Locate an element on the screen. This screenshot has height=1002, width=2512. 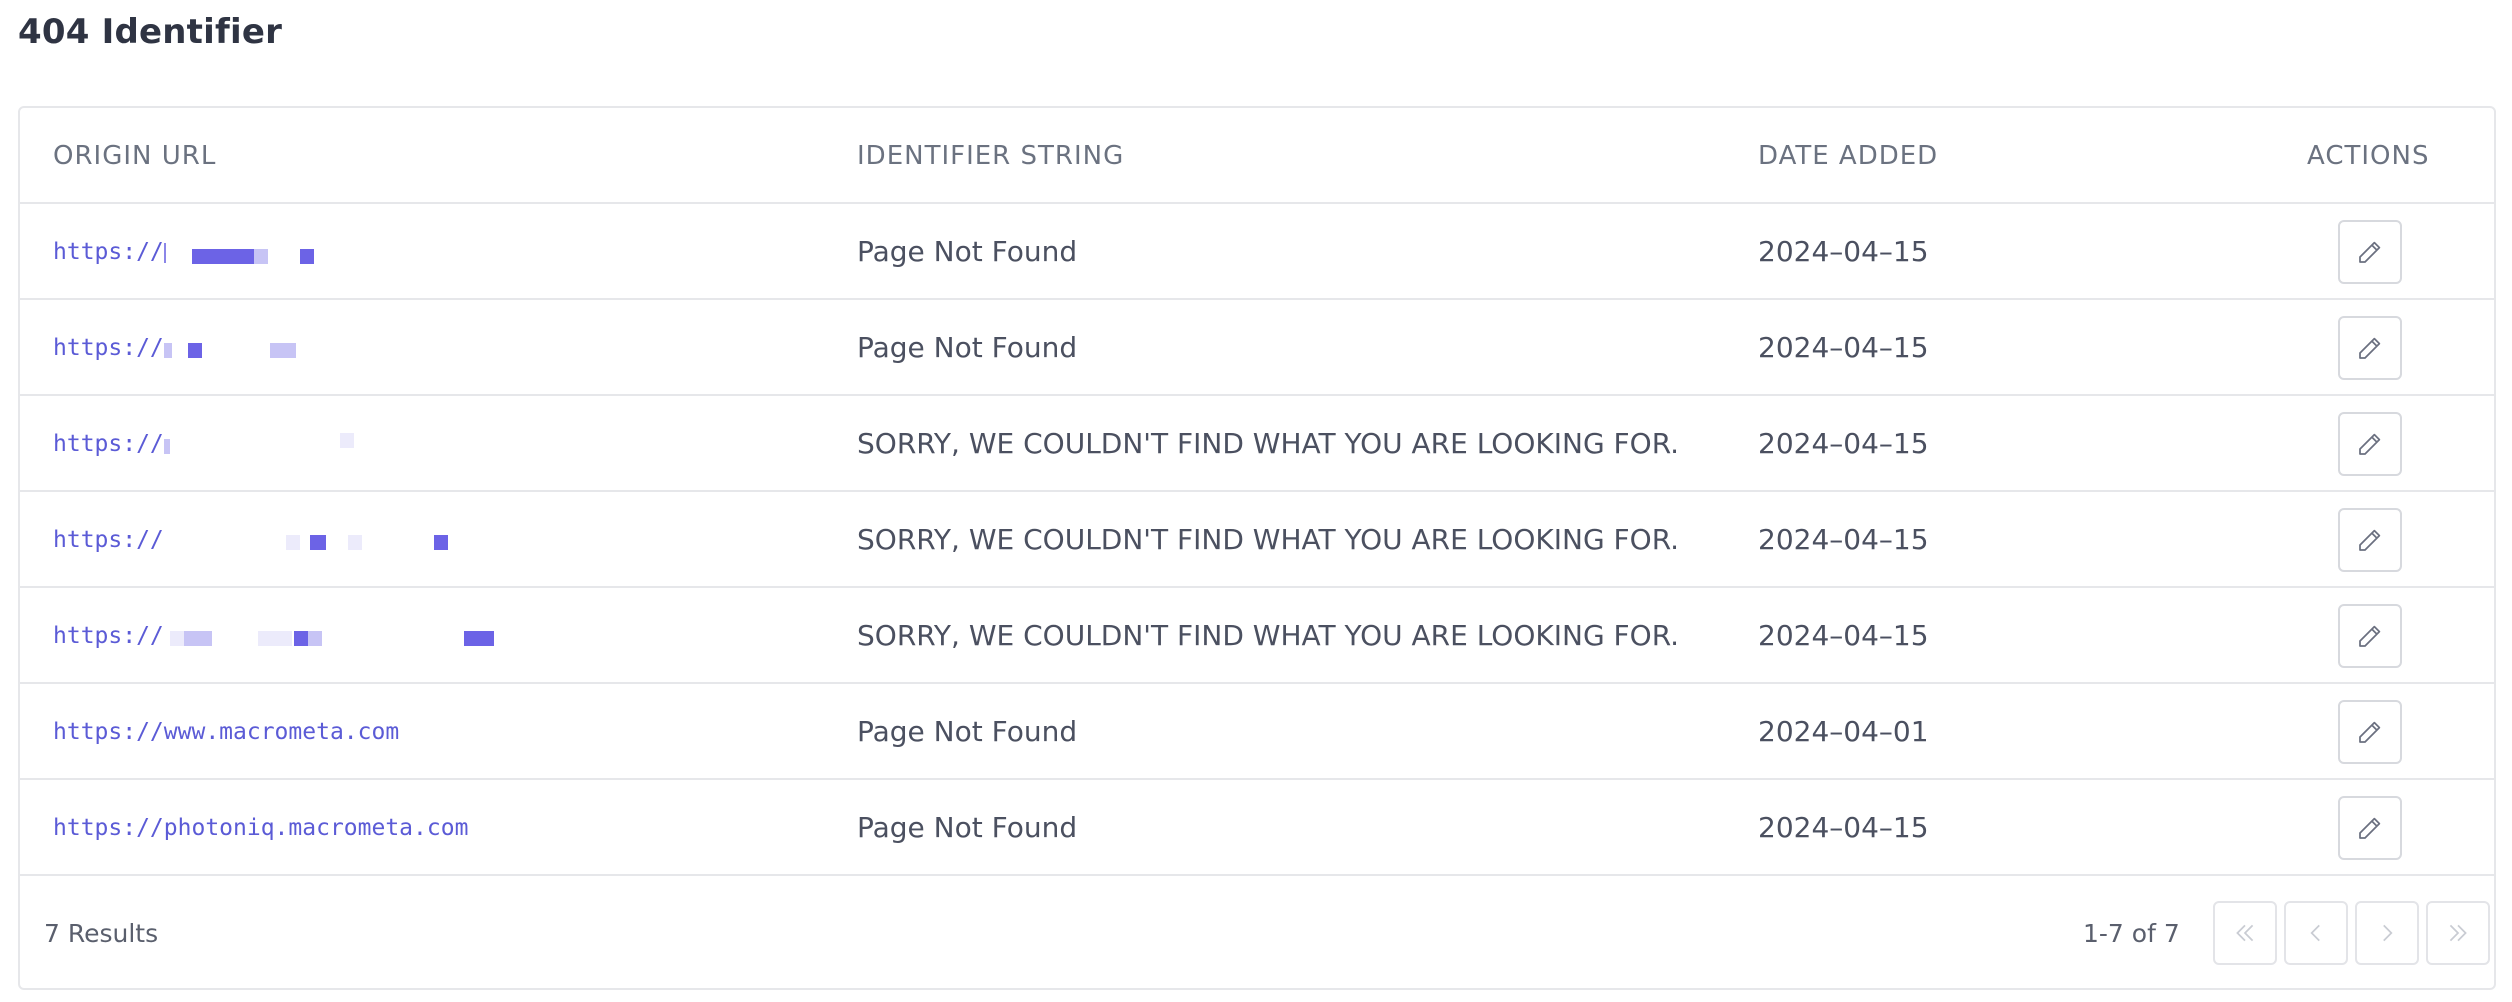
origin-url-link: https://www.macrometa.com is located at coordinates (226, 732).